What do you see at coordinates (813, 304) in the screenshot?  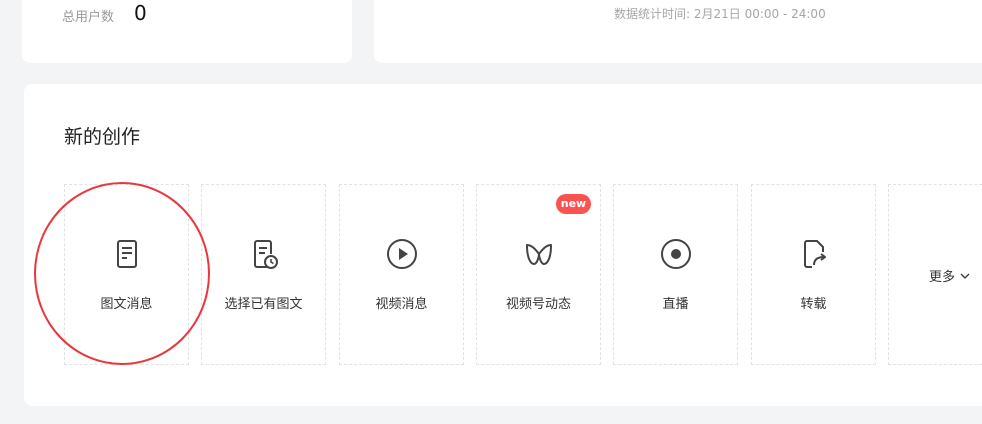 I see `tile-label: 转载` at bounding box center [813, 304].